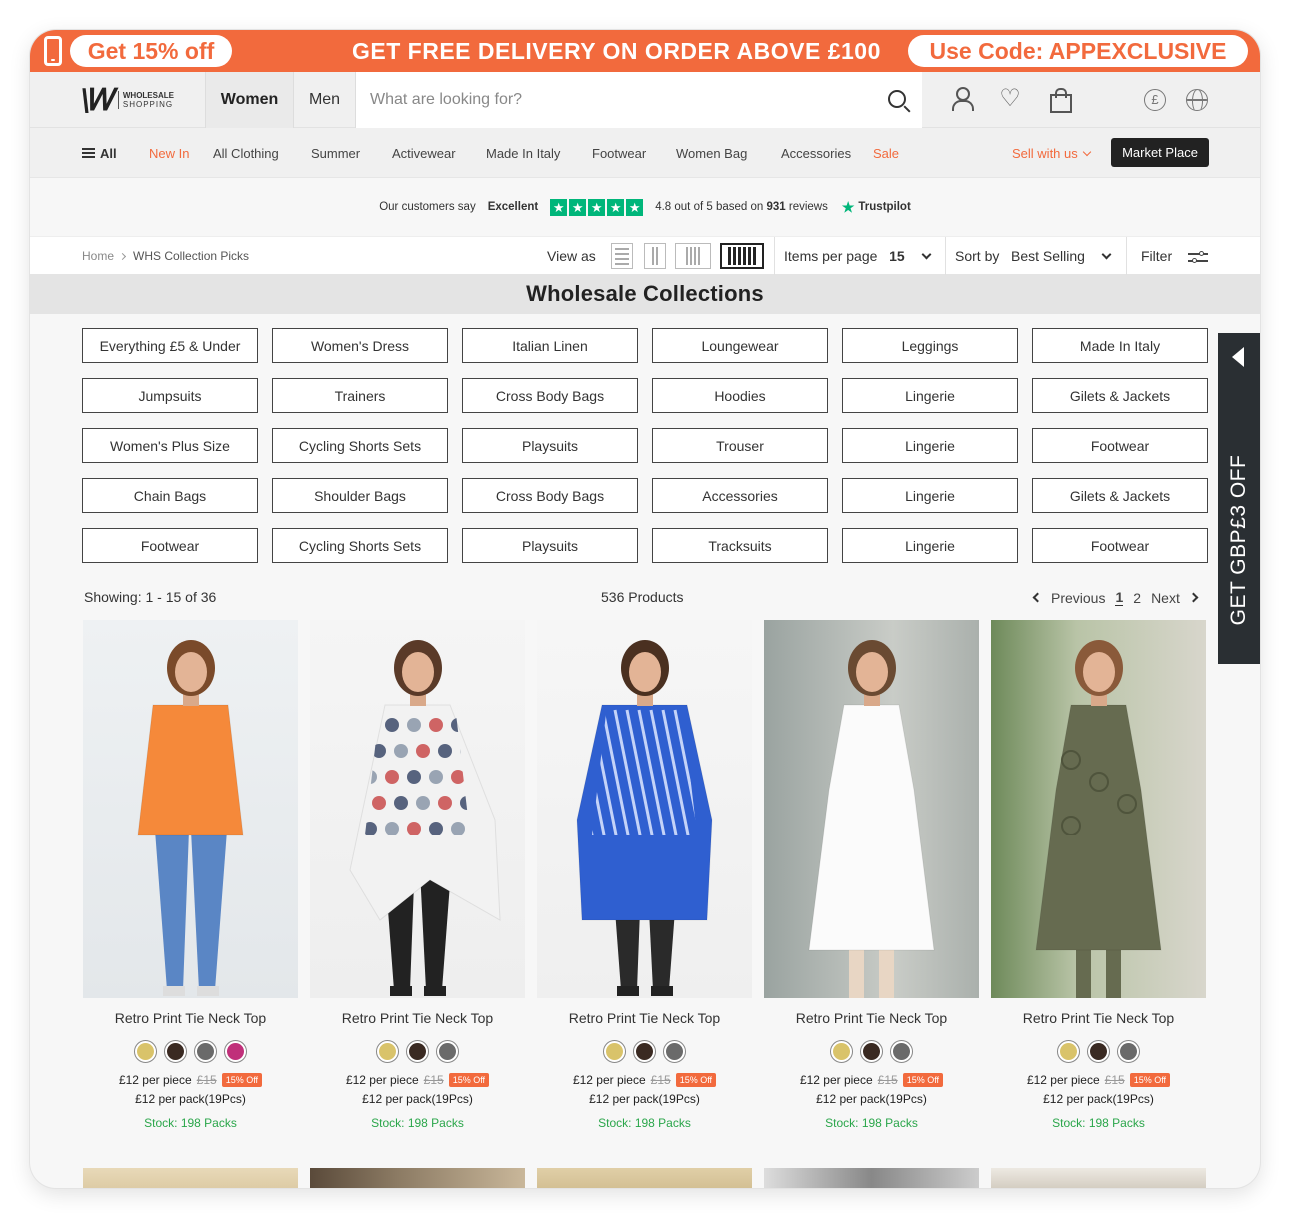 The height and width of the screenshot is (1218, 1290). Describe the element at coordinates (740, 495) in the screenshot. I see `collection-button: Accessories` at that location.